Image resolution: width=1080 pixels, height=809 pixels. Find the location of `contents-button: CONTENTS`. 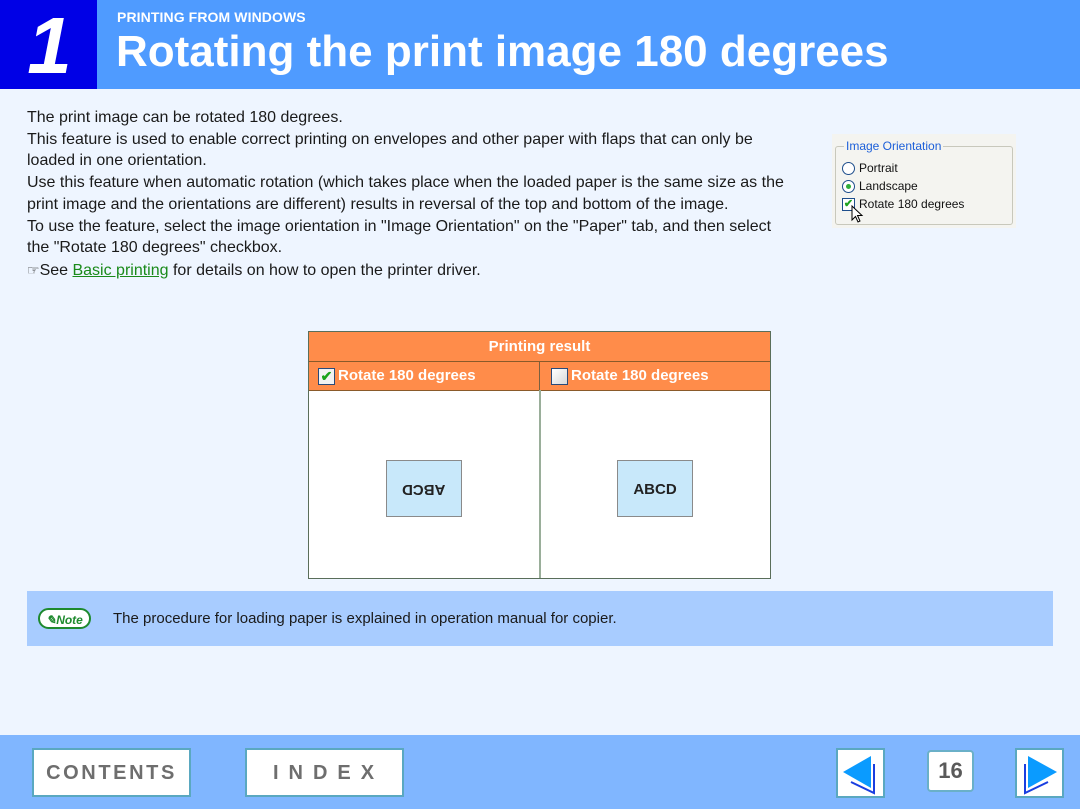

contents-button: CONTENTS is located at coordinates (111, 772).